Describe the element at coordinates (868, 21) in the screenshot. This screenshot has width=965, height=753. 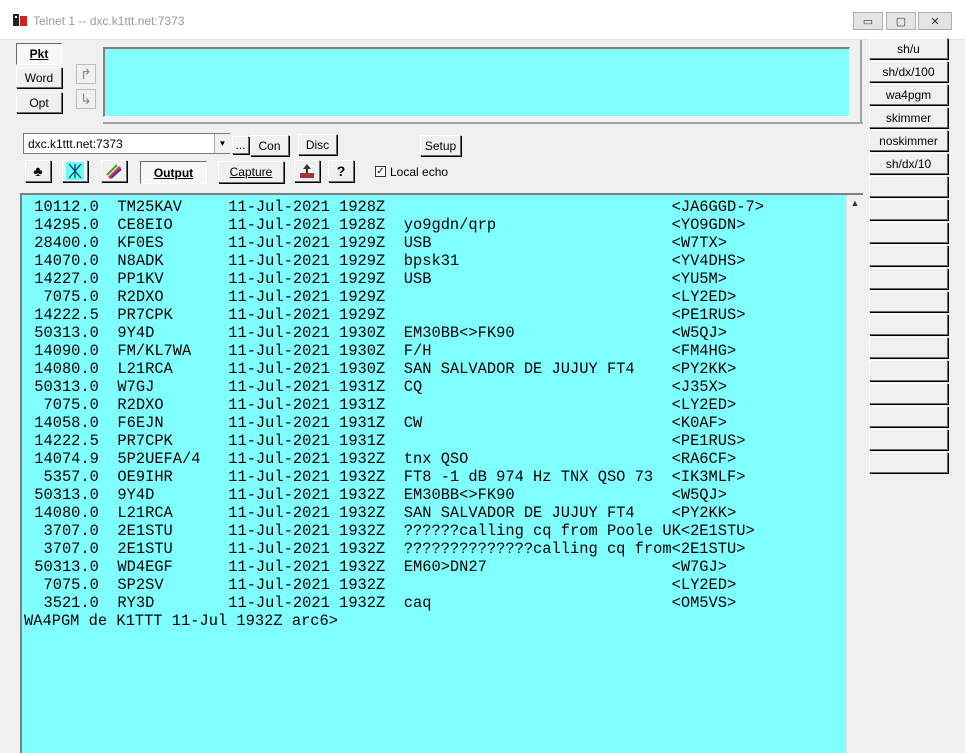
I see `minimize-button: ▭` at that location.